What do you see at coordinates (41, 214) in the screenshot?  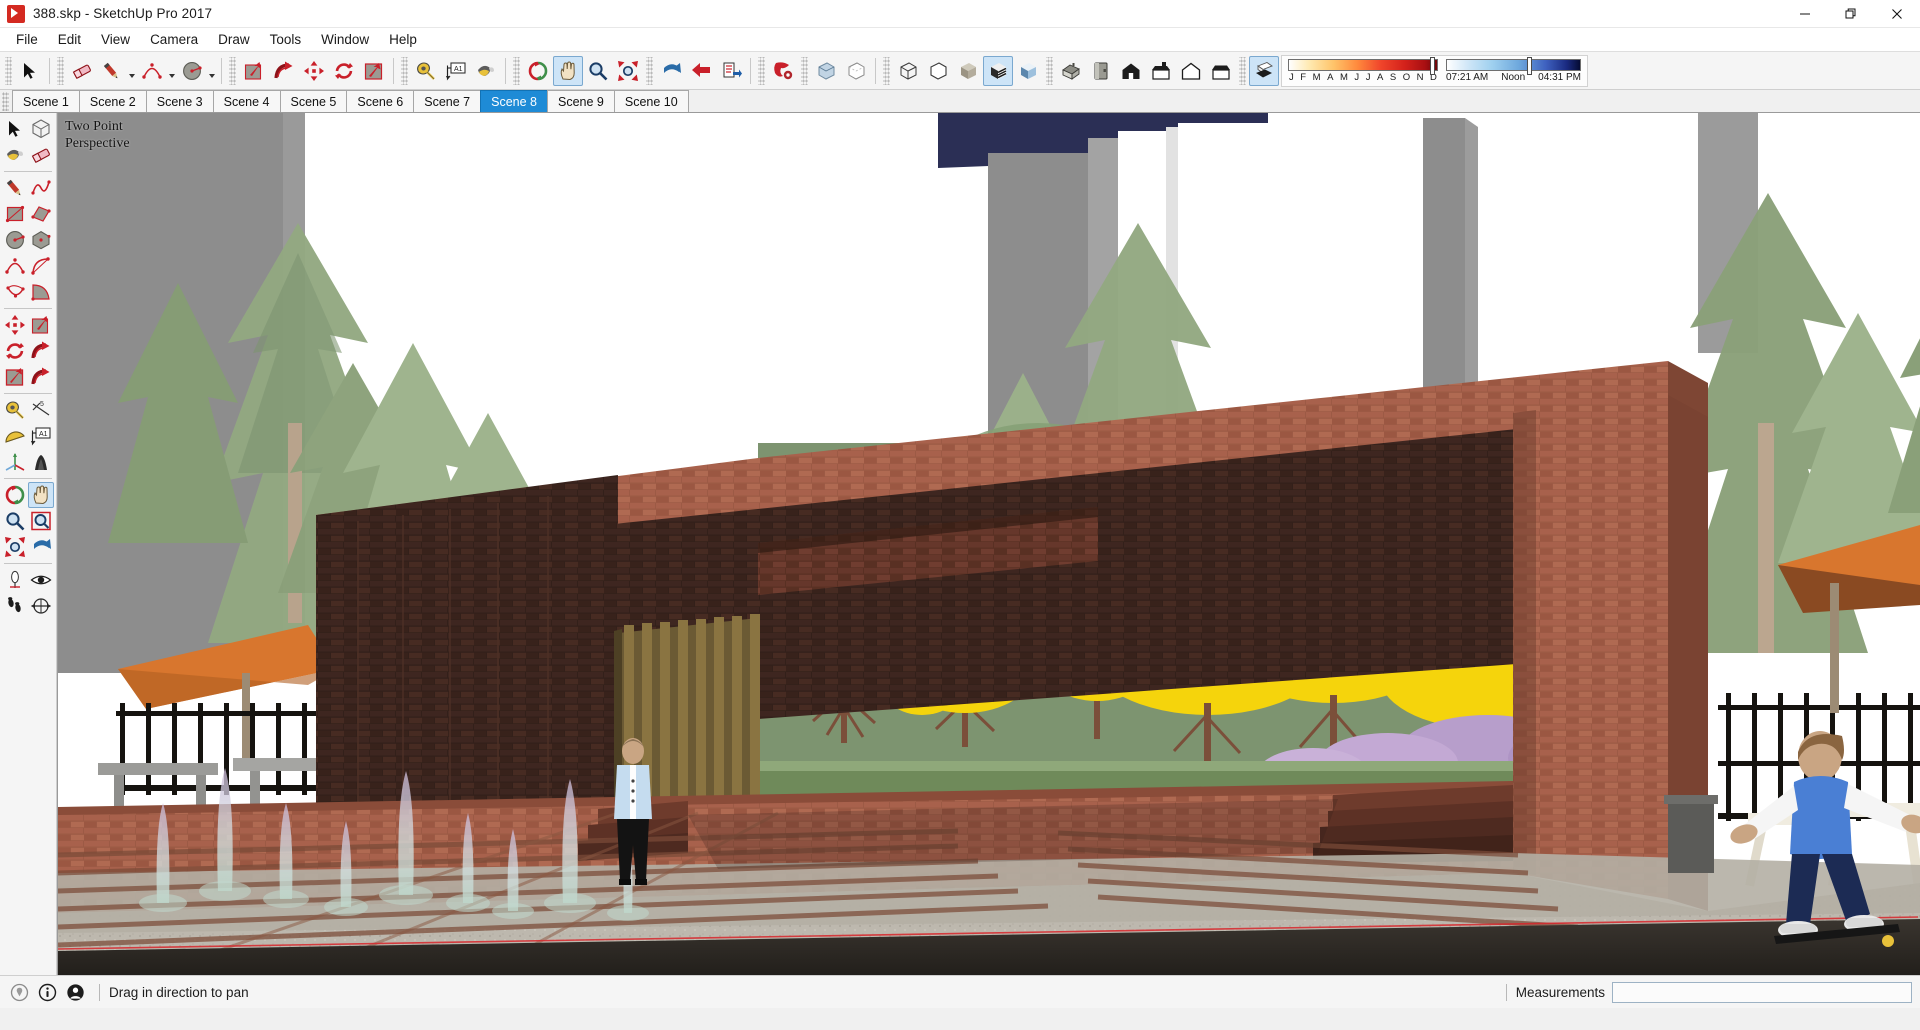 I see `rotated-rectangle-tool` at bounding box center [41, 214].